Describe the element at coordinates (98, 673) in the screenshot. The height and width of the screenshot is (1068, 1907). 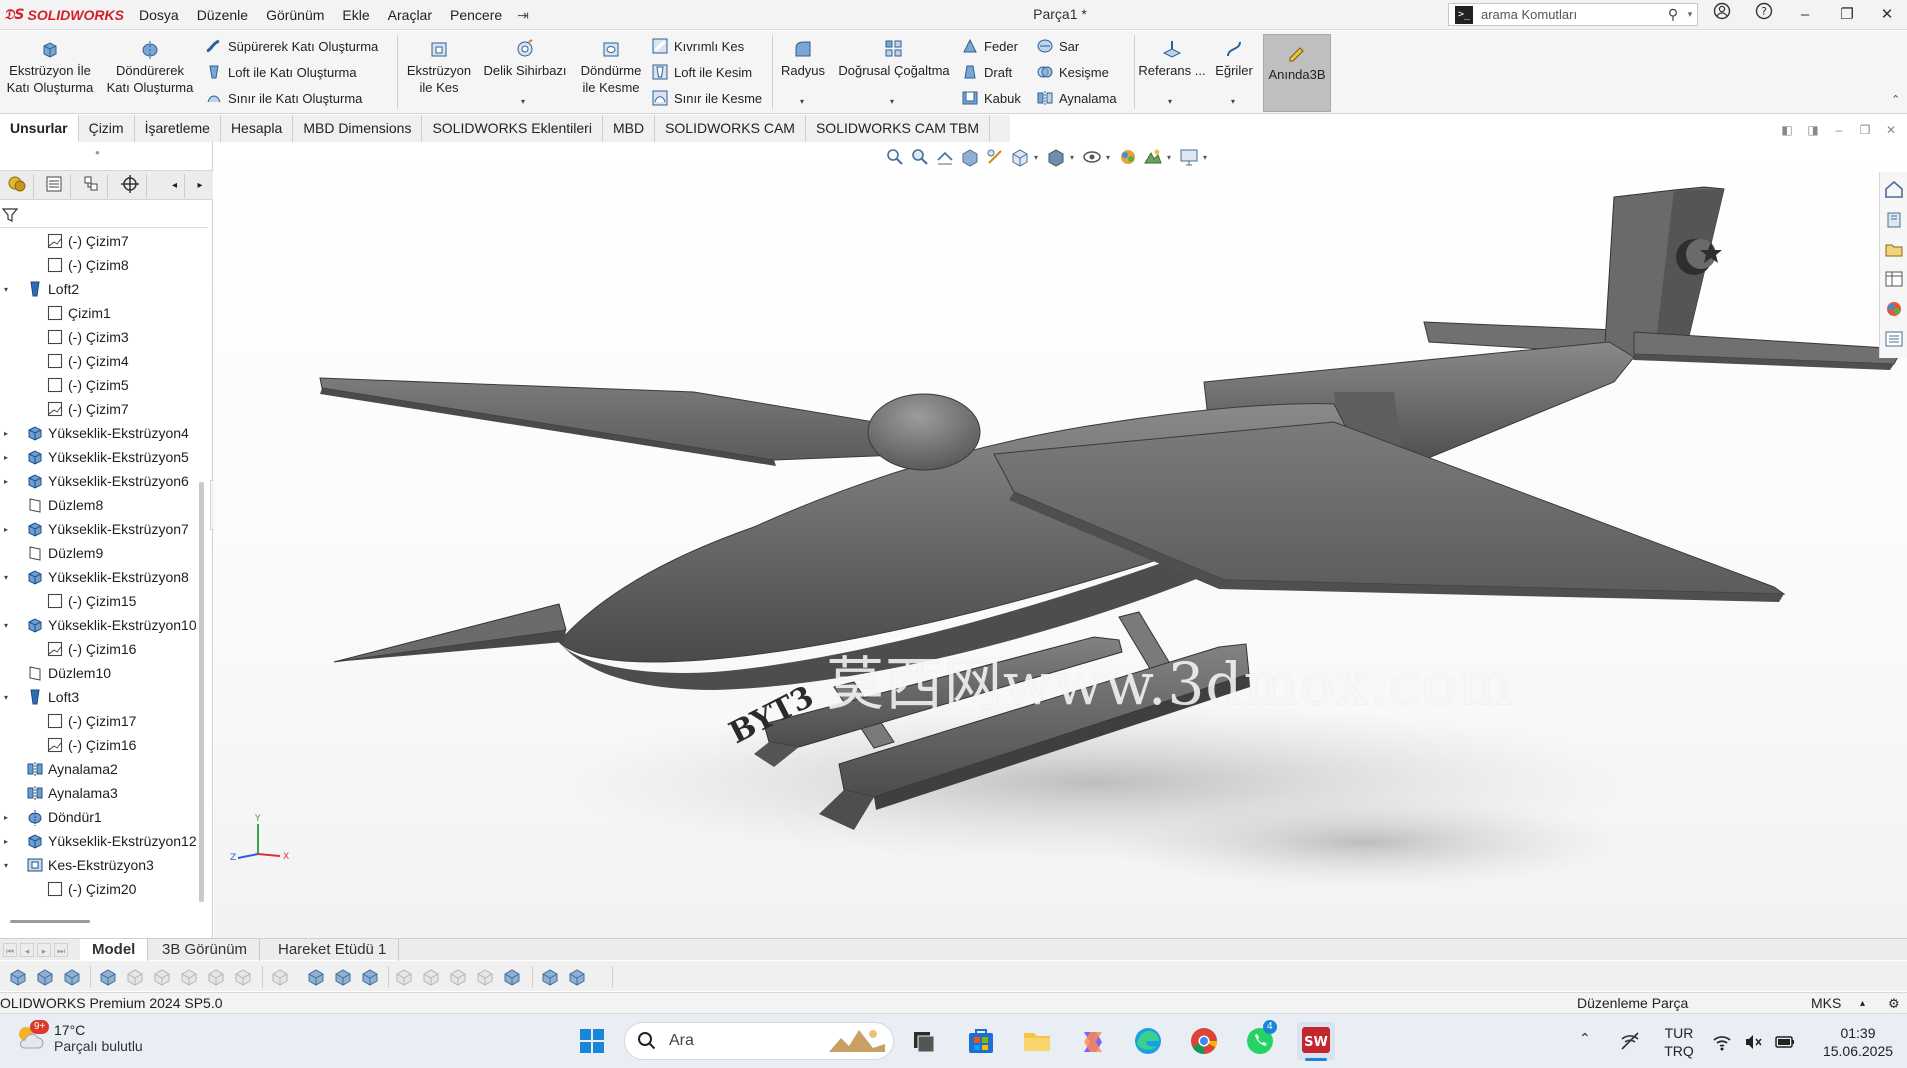
I see `tree-item: Düzlem10` at that location.